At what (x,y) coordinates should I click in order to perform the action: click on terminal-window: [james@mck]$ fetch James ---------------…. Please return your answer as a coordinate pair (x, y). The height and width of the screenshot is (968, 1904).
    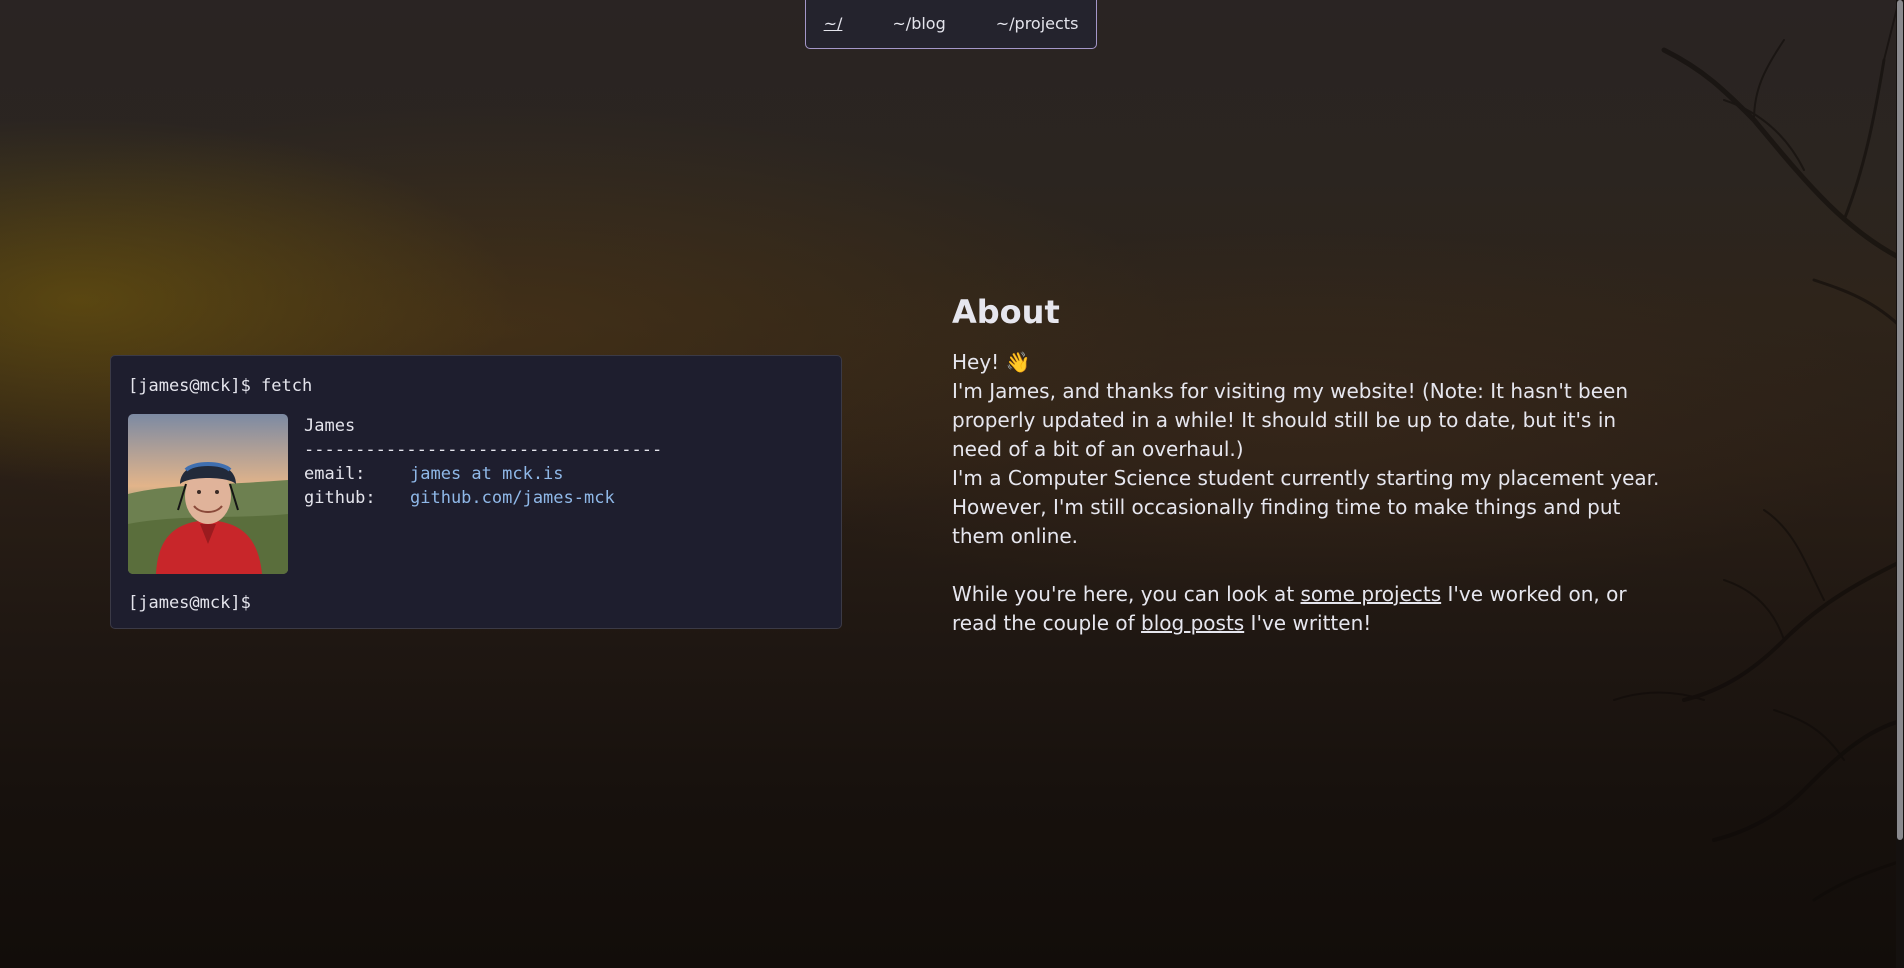
    Looking at the image, I should click on (476, 492).